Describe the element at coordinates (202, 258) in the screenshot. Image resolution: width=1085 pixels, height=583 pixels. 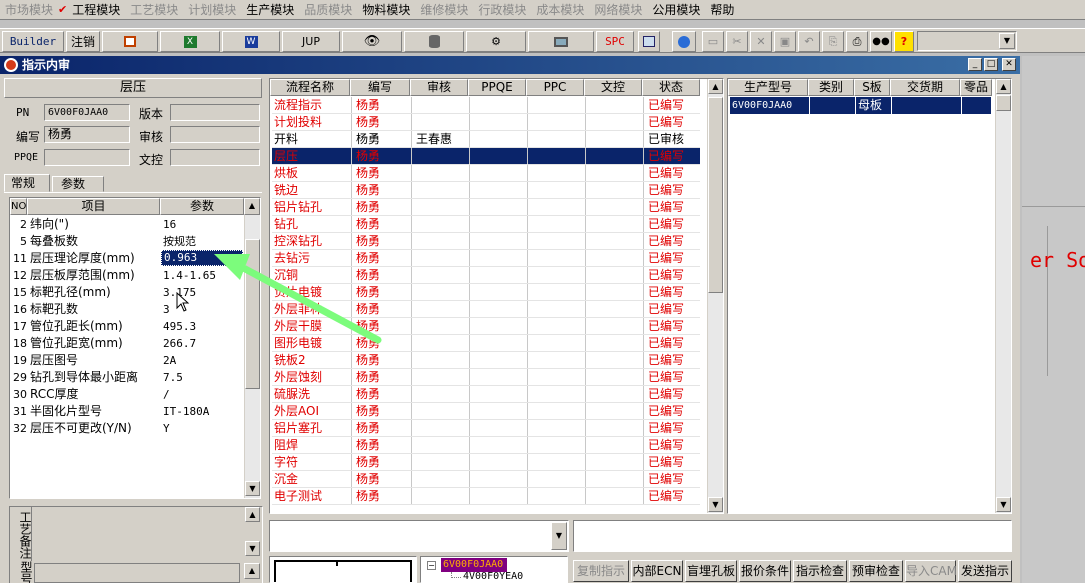
I see `param-value: 0.963` at that location.